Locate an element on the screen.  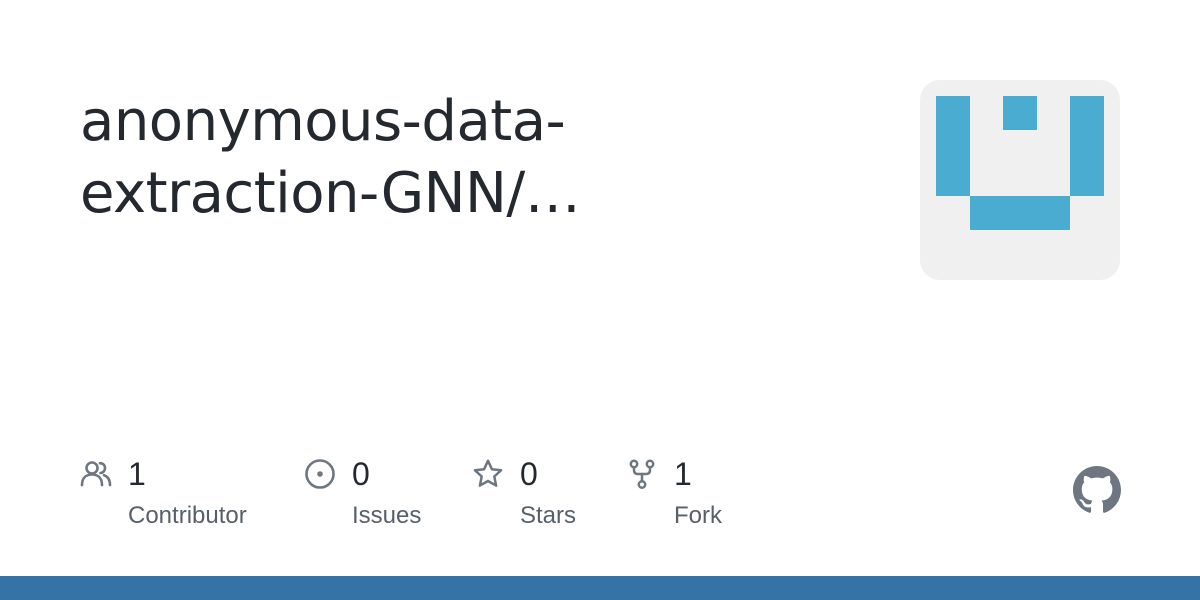
forks-count: 1 is located at coordinates (683, 474).